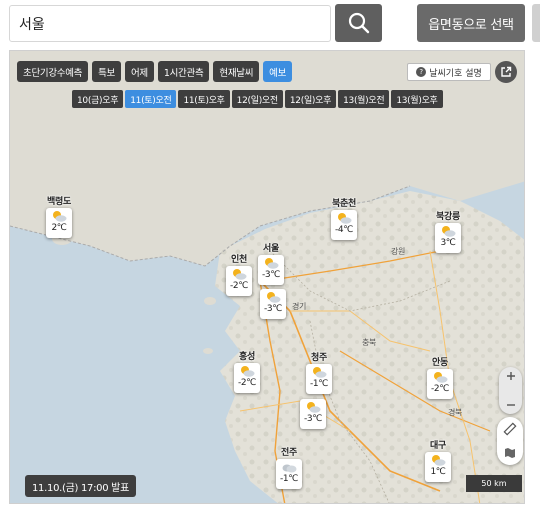  I want to click on station-name: 북춘천, so click(344, 204).